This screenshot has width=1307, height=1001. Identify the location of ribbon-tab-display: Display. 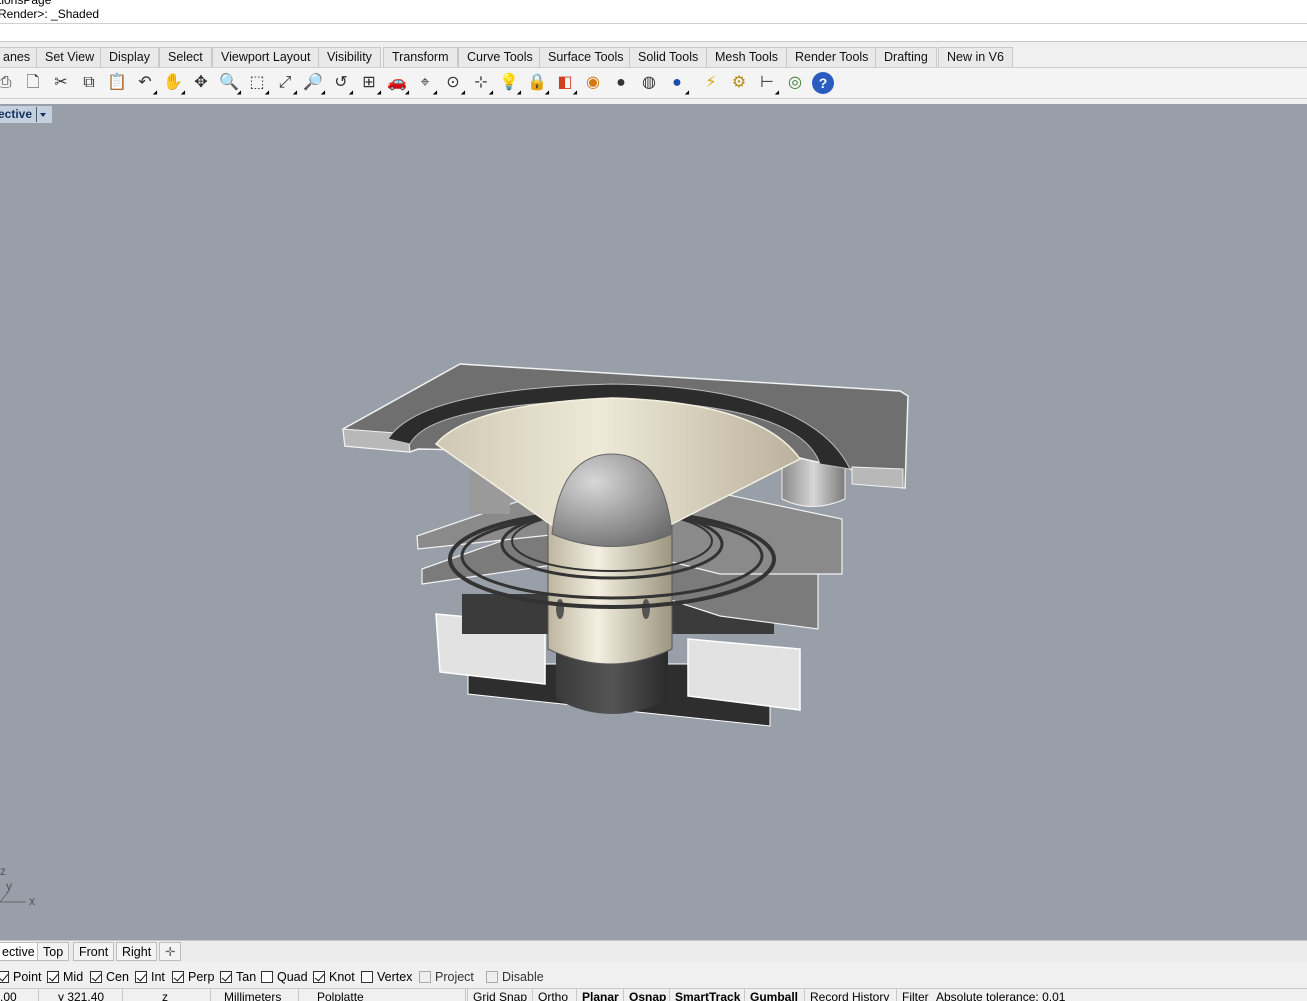
(129, 57).